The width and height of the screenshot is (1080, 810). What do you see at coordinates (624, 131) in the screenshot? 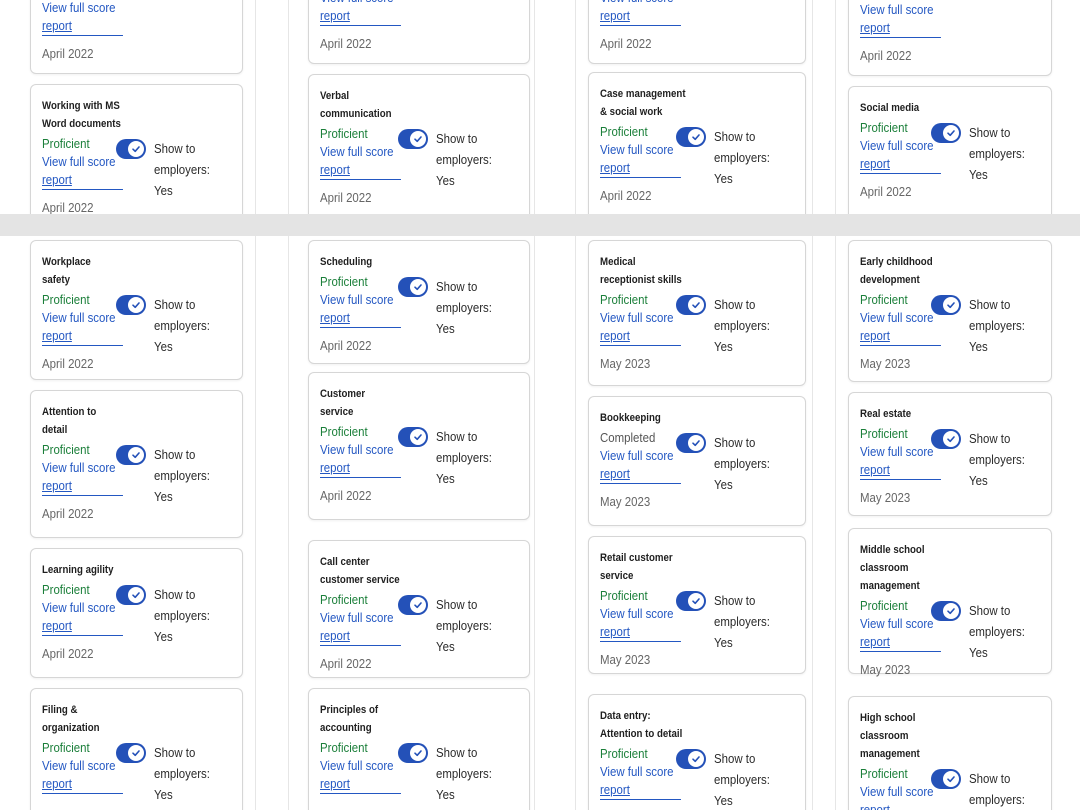
I see `skill-status: Proficient` at bounding box center [624, 131].